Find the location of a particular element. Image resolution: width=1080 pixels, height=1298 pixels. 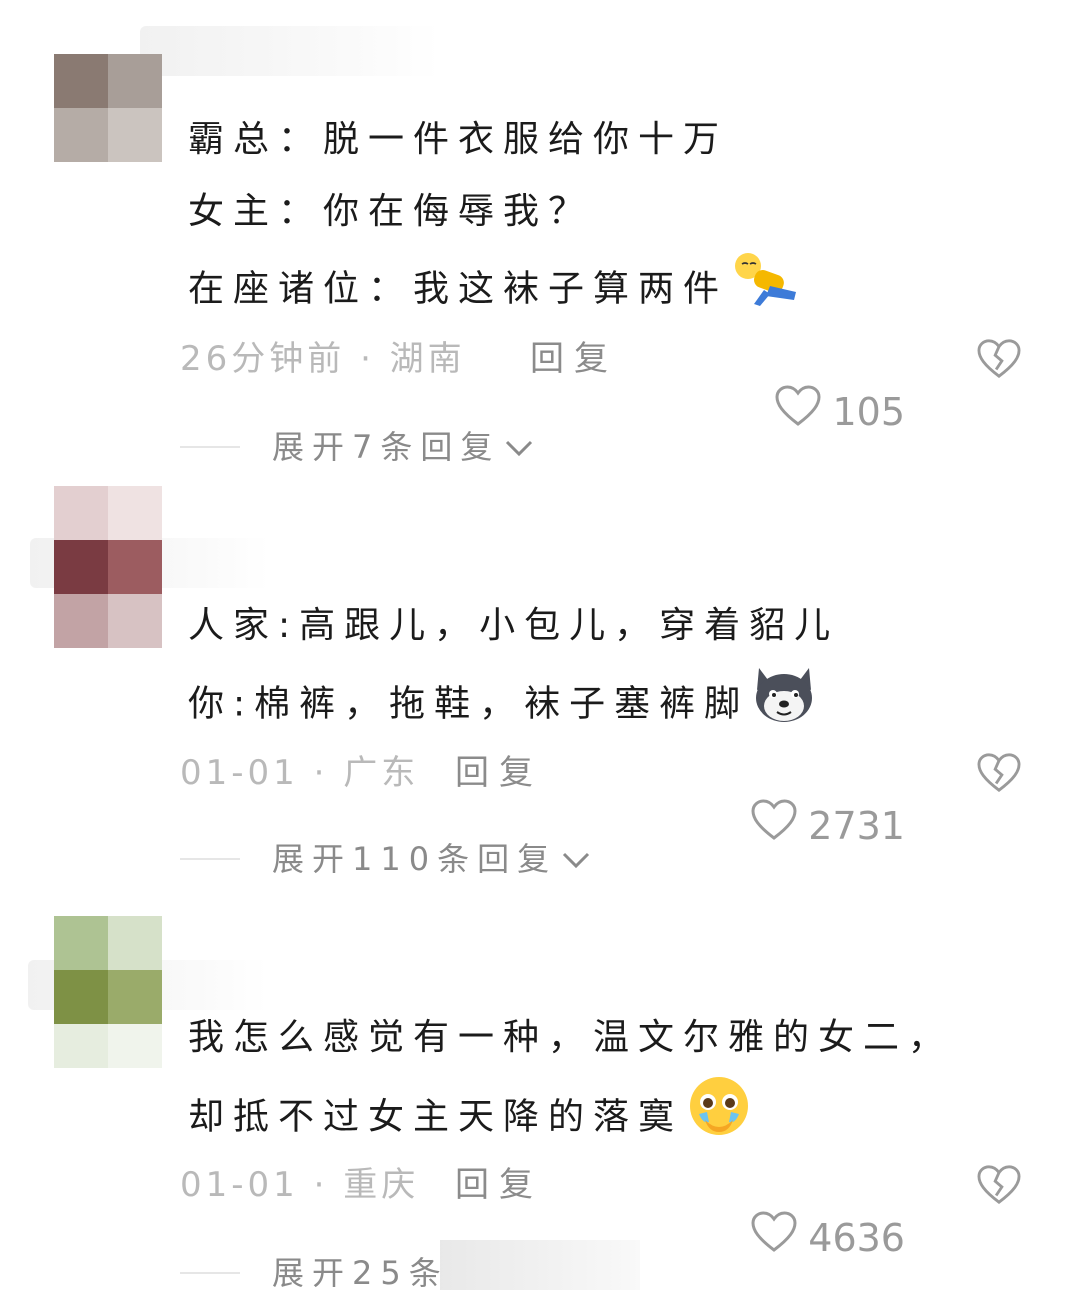

expand-replies-button: 展开110条回复 is located at coordinates (385, 859).